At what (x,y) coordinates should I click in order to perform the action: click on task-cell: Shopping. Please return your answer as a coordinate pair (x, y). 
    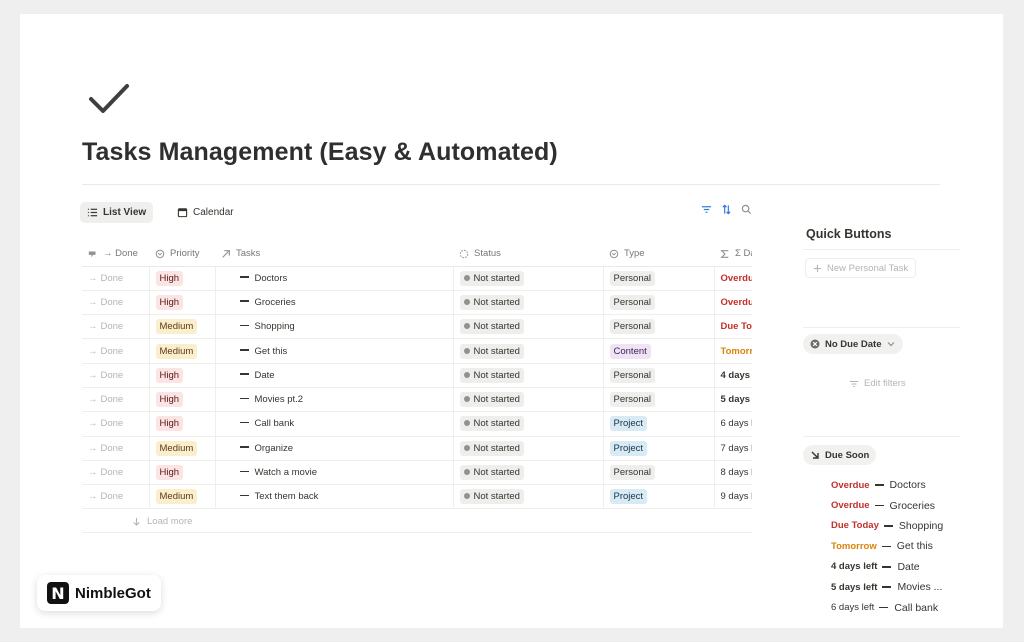
    Looking at the image, I should click on (334, 327).